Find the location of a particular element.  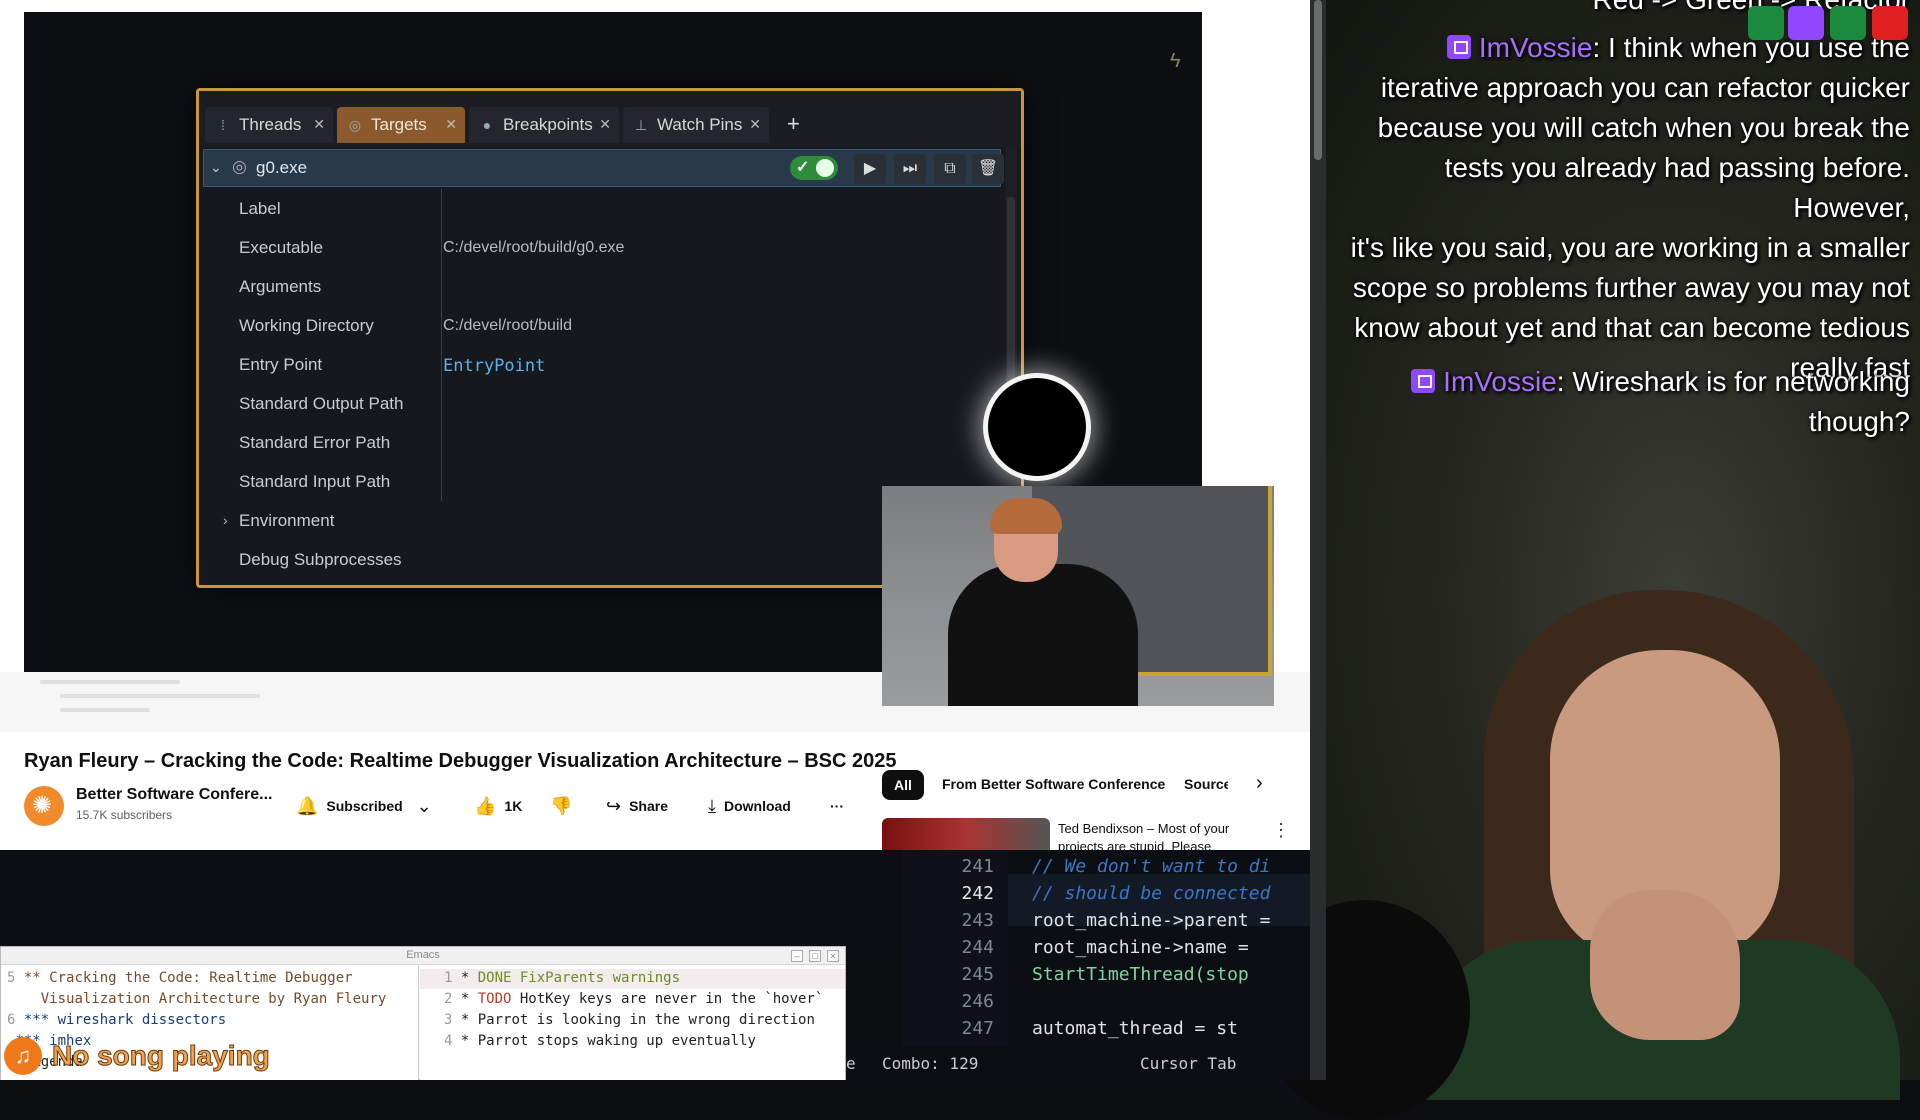

download-label: Download is located at coordinates (757, 806).